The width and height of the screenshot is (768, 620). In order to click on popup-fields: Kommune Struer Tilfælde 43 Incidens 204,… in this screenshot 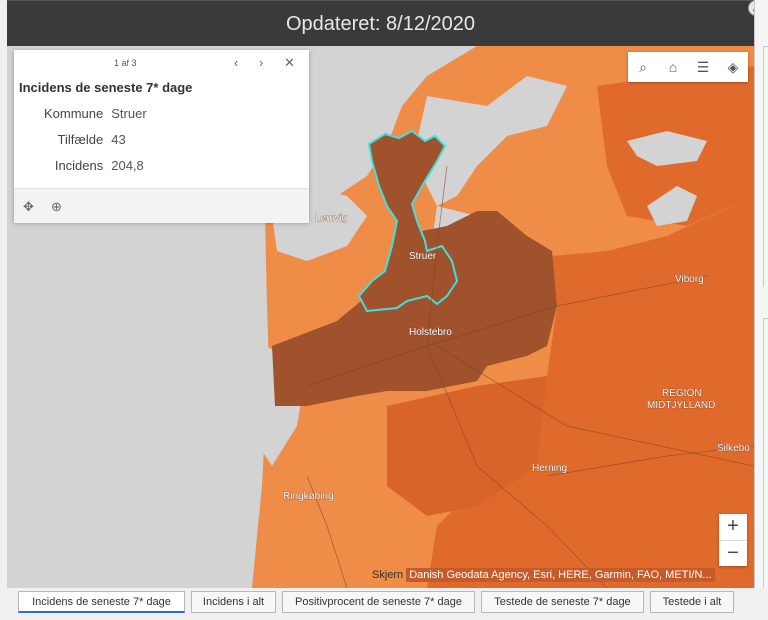, I will do `click(95, 145)`.